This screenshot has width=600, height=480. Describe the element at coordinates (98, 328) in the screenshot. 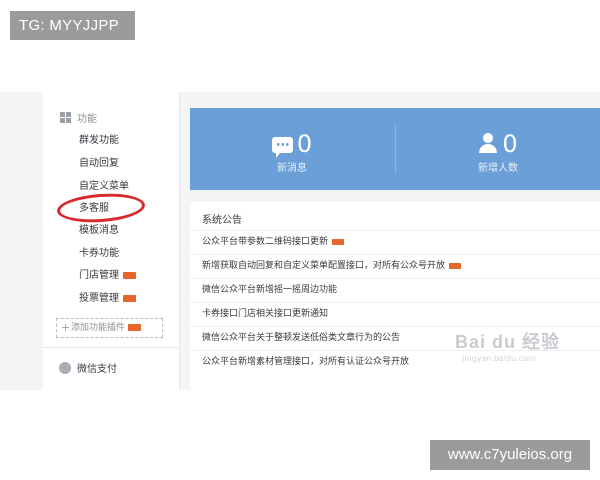

I see `add-plugin-label: 添加功能插件` at that location.